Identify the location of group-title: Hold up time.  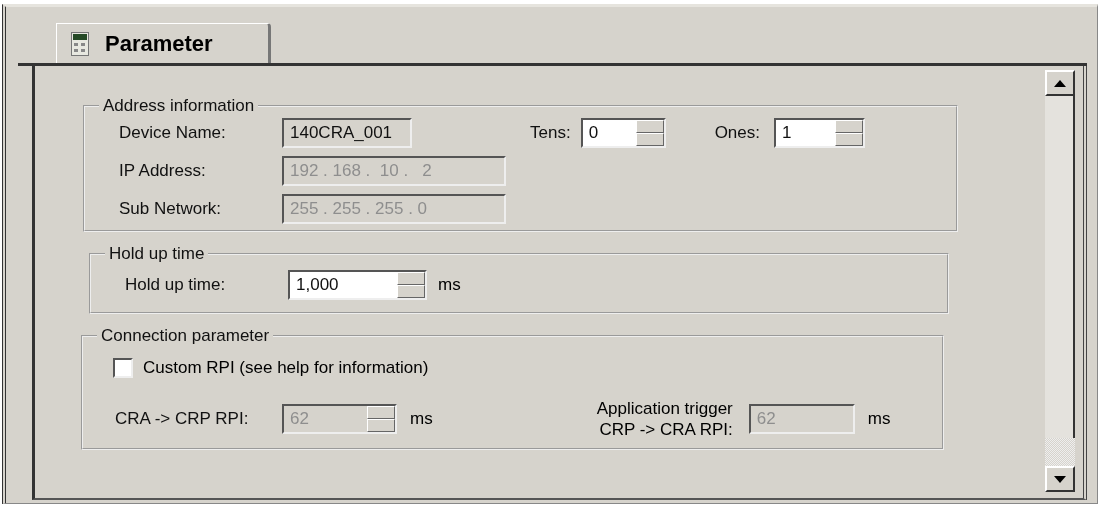
(157, 254).